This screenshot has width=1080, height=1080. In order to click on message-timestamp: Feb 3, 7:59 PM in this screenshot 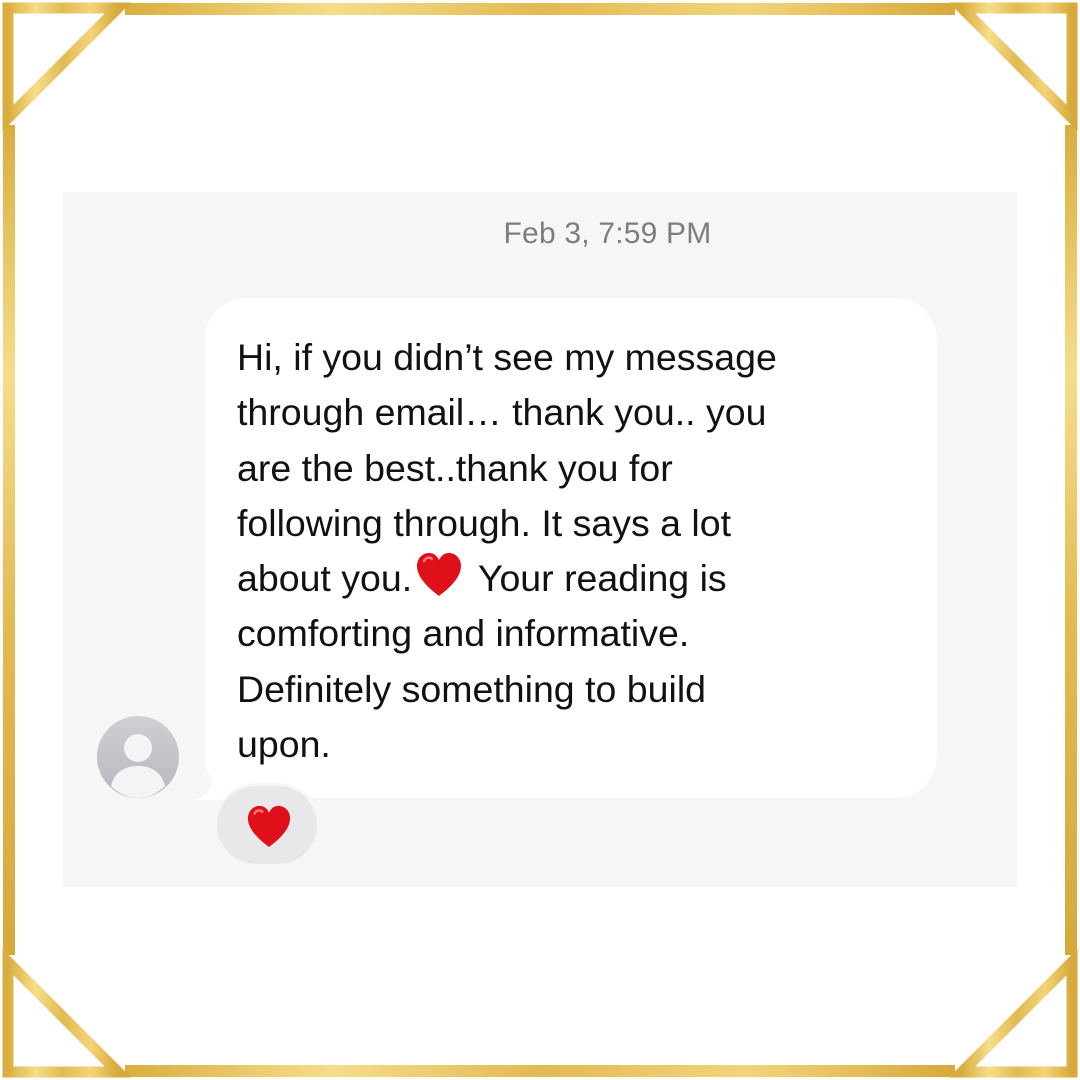, I will do `click(607, 233)`.